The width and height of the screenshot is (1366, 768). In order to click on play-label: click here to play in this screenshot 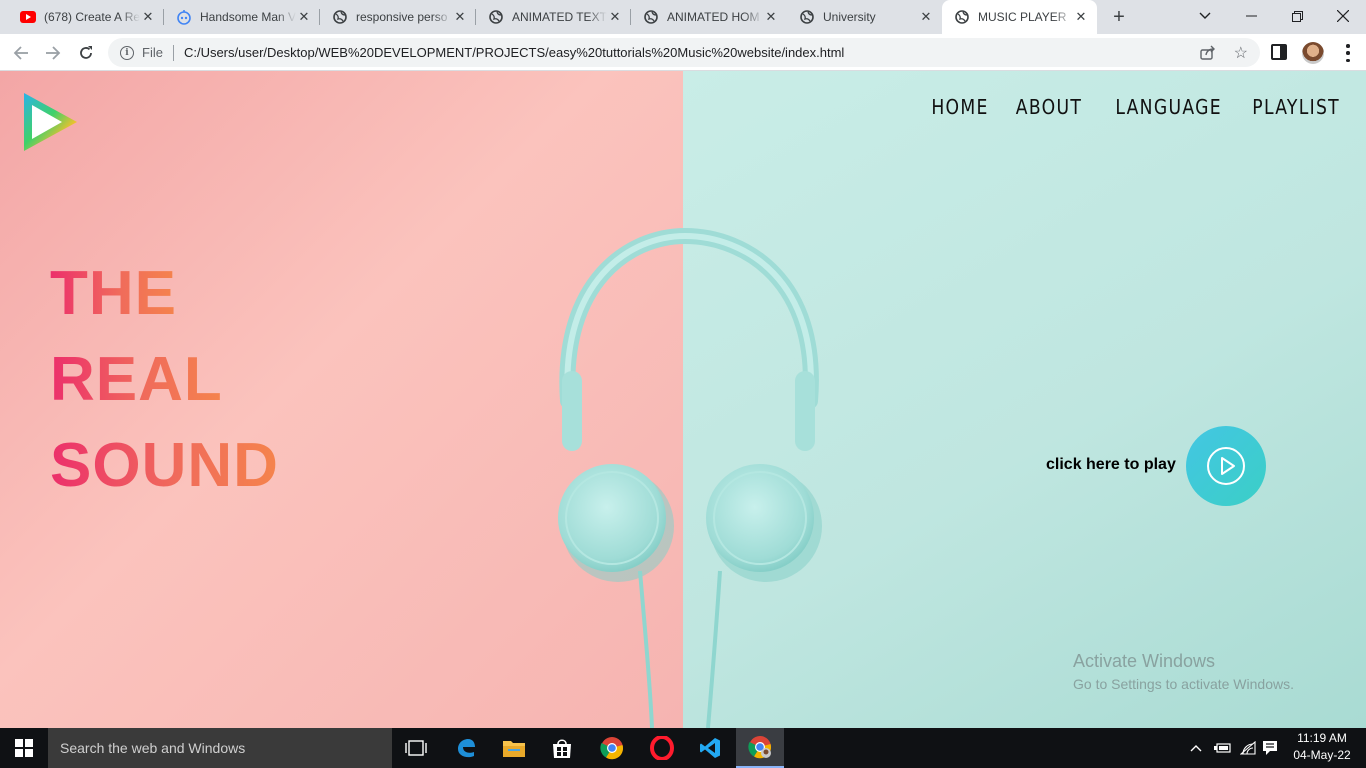, I will do `click(1111, 464)`.